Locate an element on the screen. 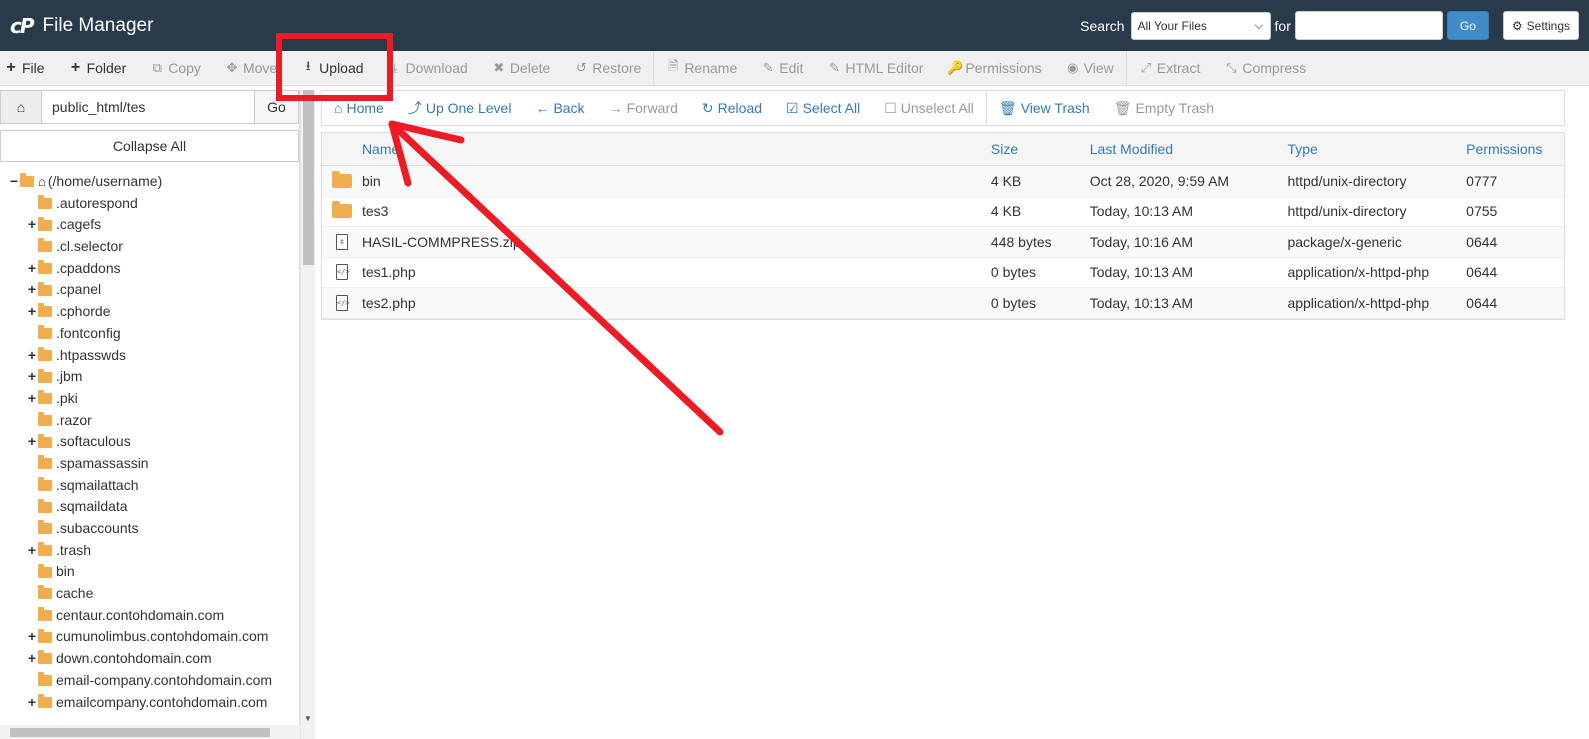 Image resolution: width=1589 pixels, height=739 pixels. tree-item: + .cpaddons is located at coordinates (149, 269).